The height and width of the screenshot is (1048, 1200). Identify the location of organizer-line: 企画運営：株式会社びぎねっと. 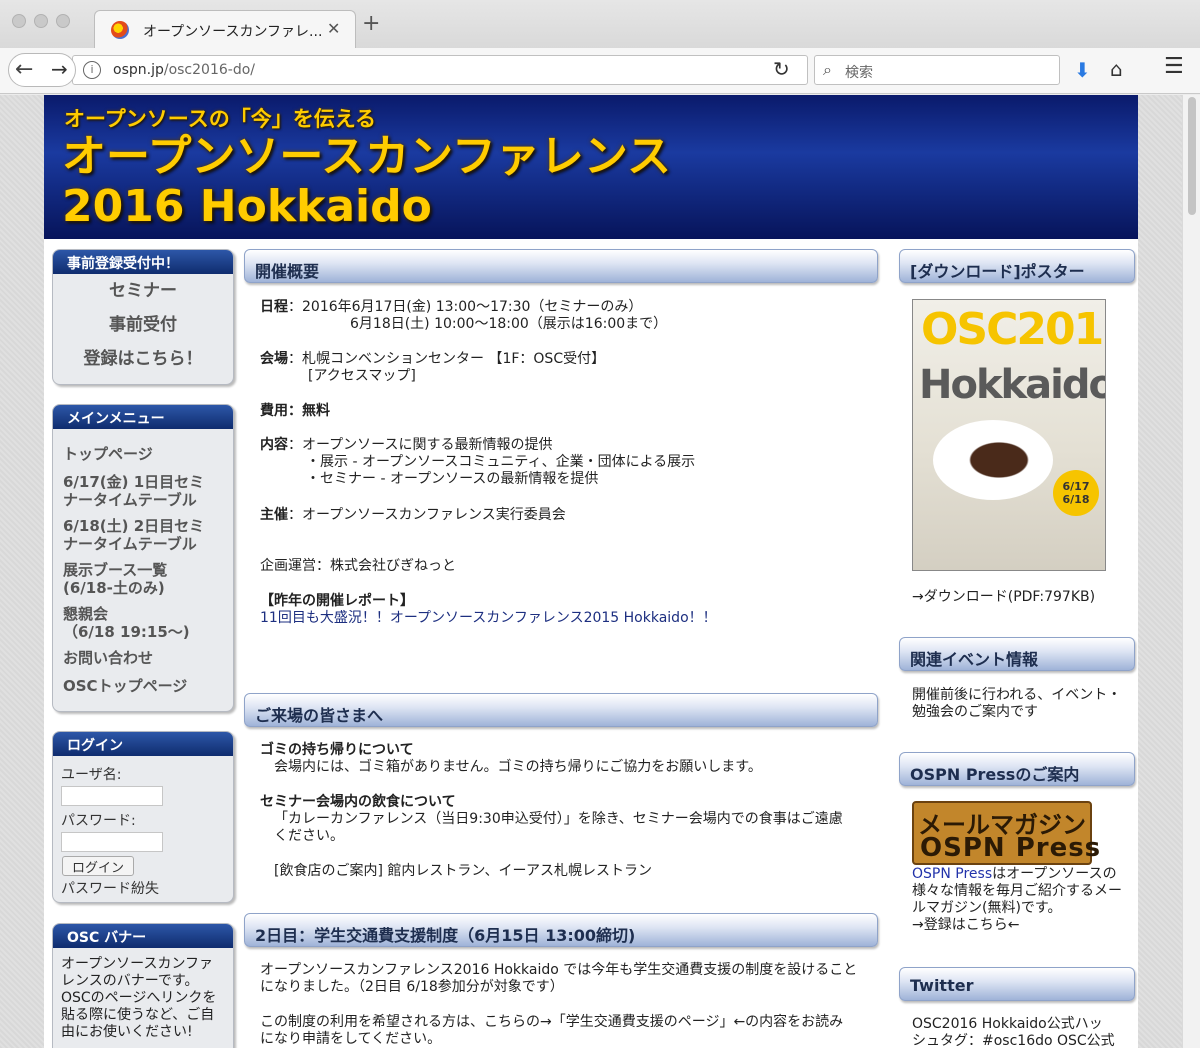
(358, 566).